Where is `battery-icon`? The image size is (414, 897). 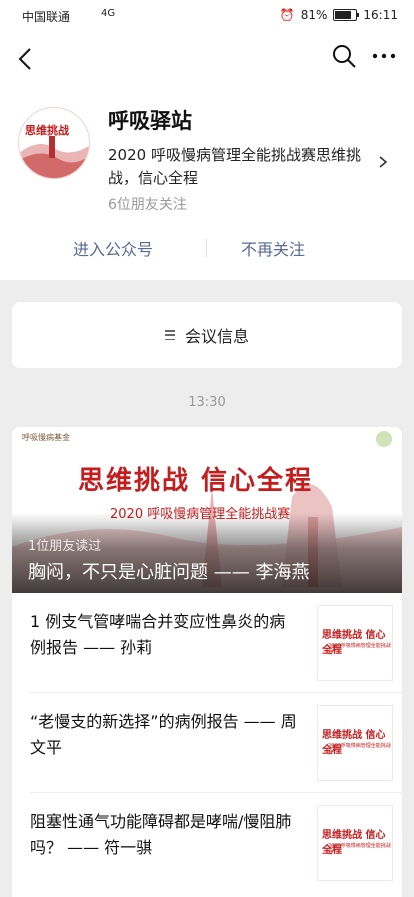
battery-icon is located at coordinates (346, 15).